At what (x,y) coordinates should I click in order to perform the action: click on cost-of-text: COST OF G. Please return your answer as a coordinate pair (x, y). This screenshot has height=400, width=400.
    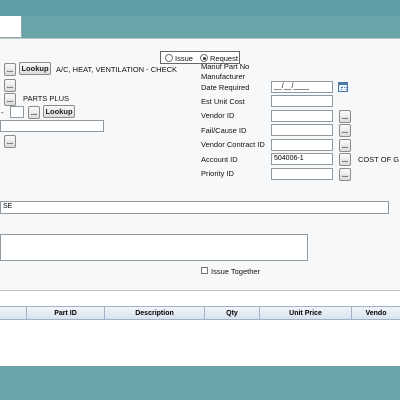
    Looking at the image, I should click on (379, 159).